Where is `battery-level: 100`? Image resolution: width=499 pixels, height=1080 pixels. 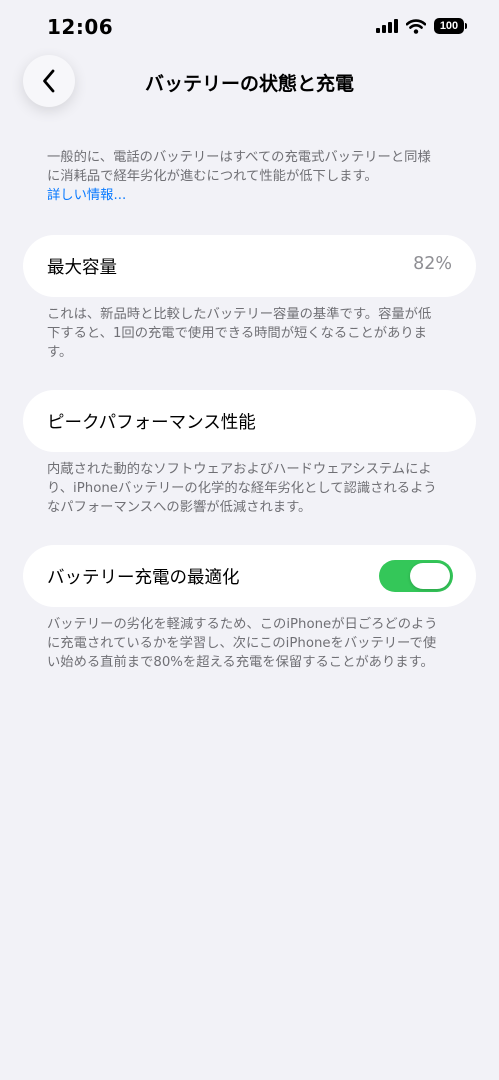
battery-level: 100 is located at coordinates (449, 26).